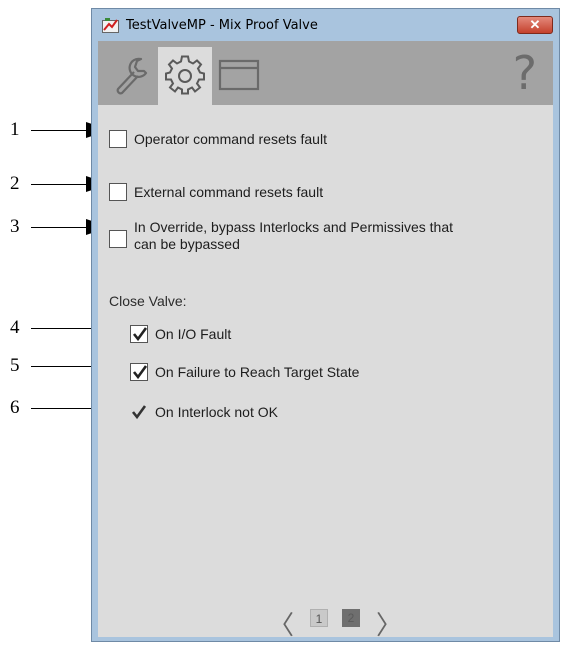 The height and width of the screenshot is (650, 570). What do you see at coordinates (15, 407) in the screenshot?
I see `callout-number: 6` at bounding box center [15, 407].